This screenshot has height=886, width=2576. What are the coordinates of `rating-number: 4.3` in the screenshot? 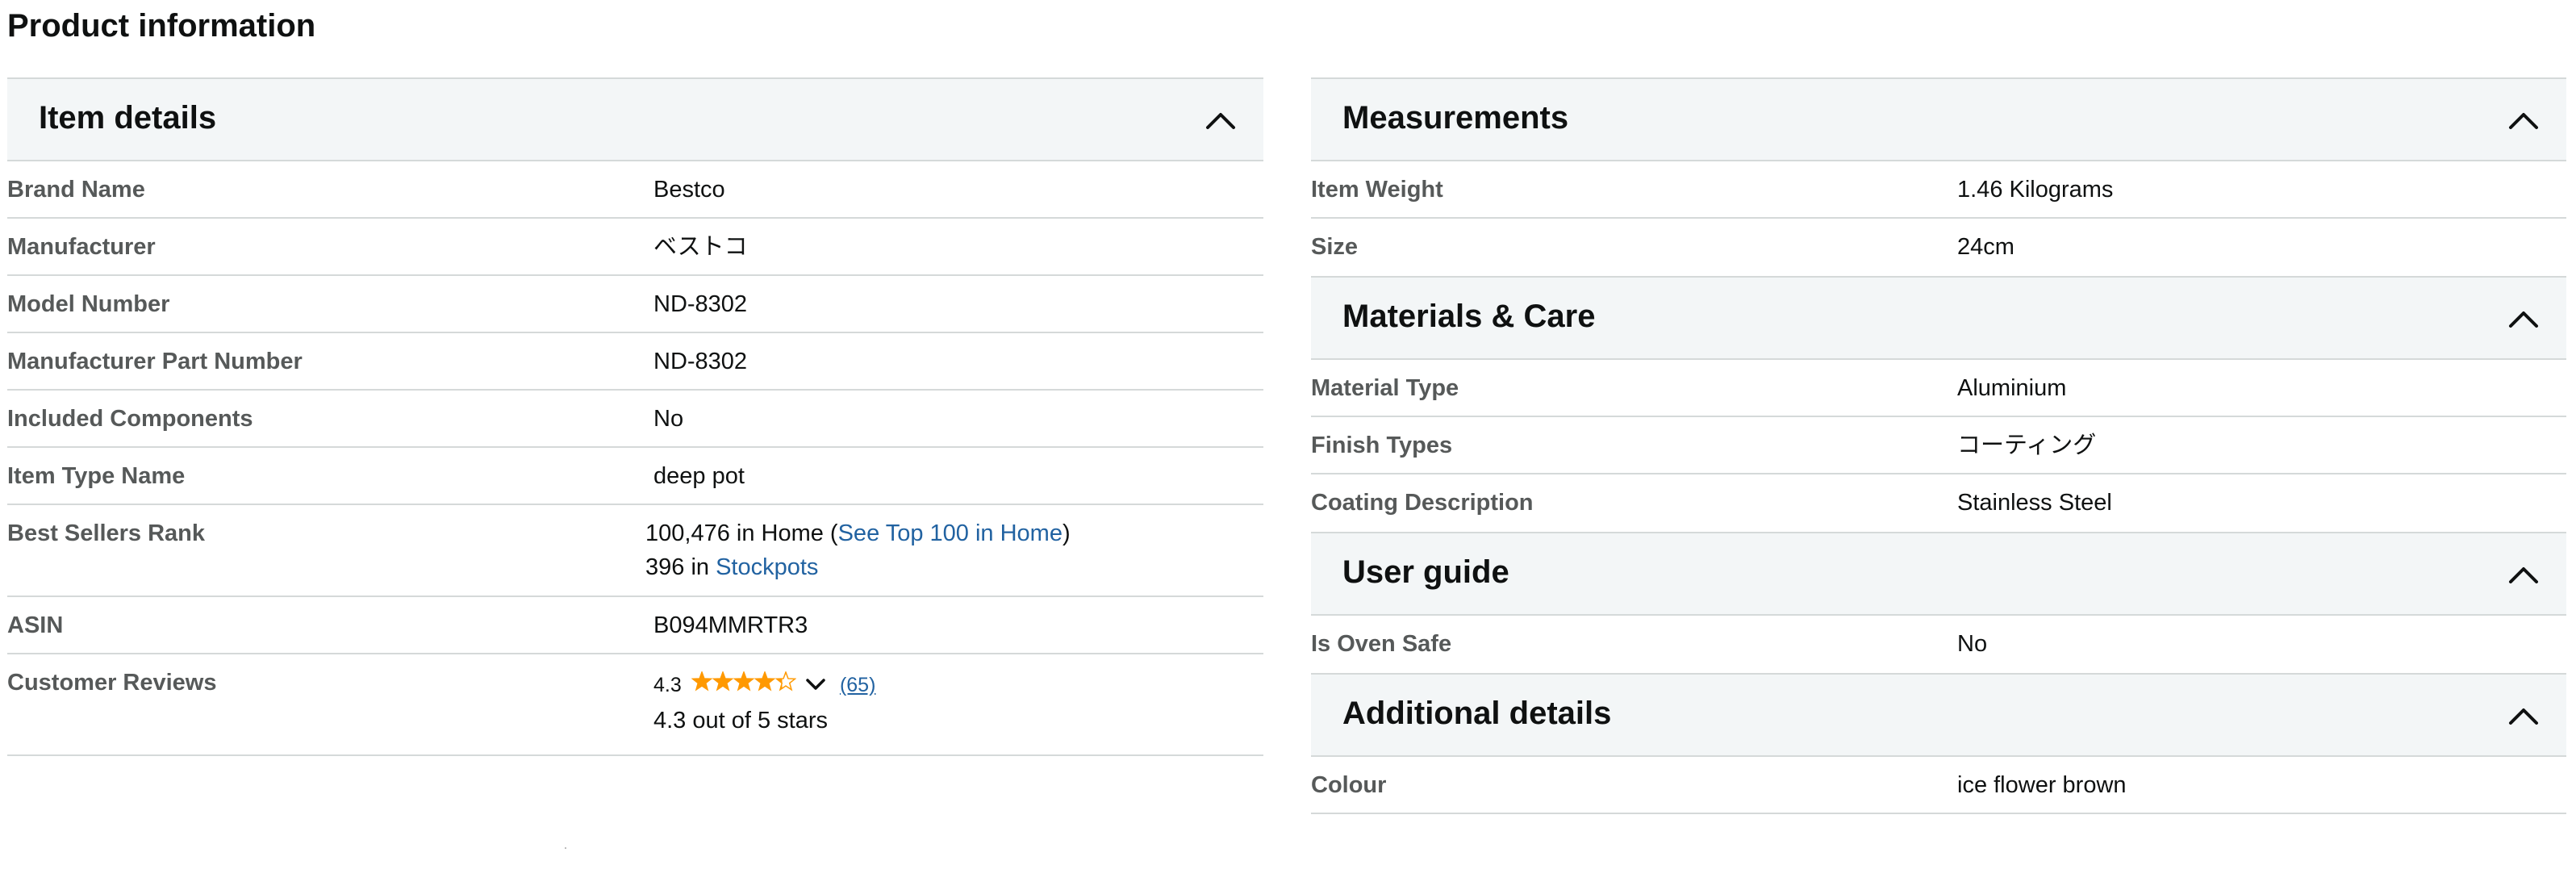 It's located at (667, 685).